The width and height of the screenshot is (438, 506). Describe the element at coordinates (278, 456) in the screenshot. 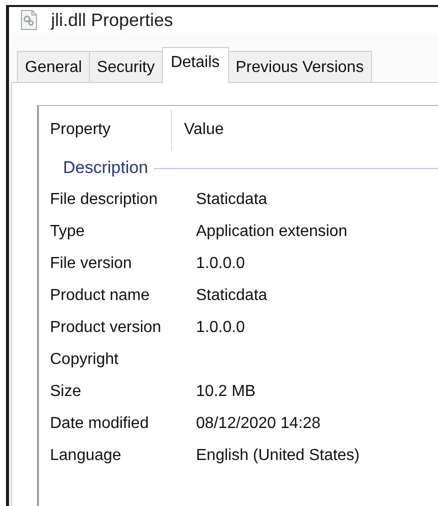

I see `table-cell: English (United States)` at that location.